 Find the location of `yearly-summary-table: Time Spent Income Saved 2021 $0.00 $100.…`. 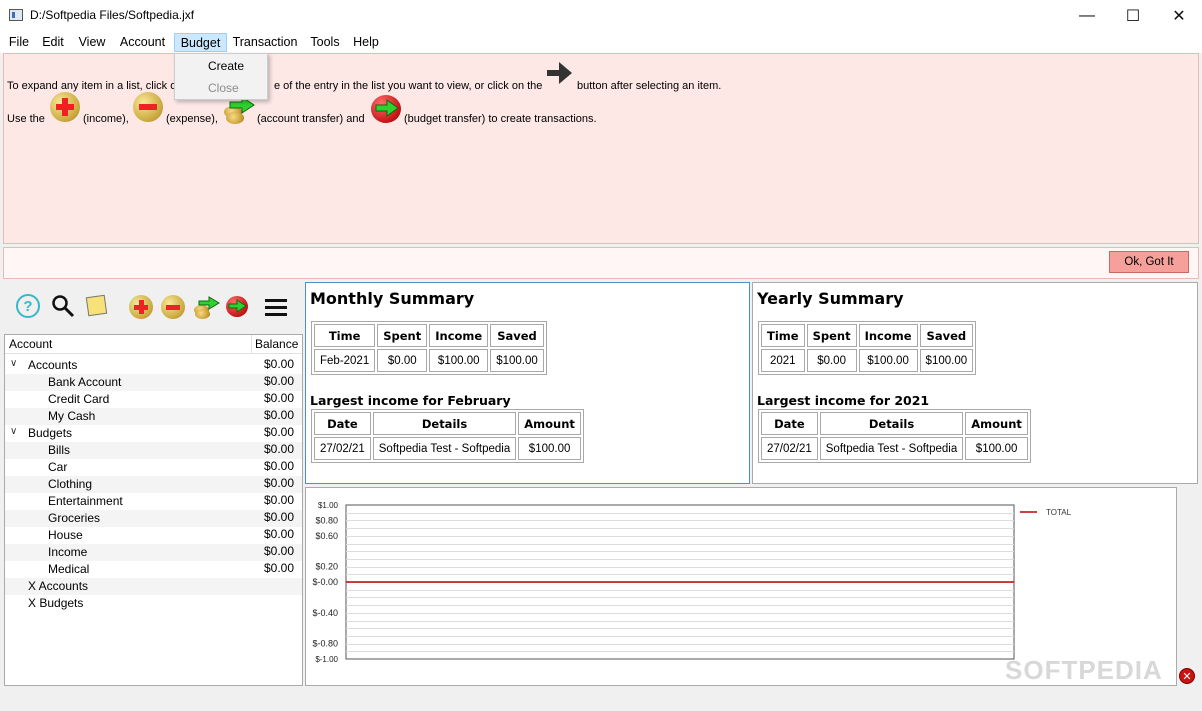

yearly-summary-table: Time Spent Income Saved 2021 $0.00 $100.… is located at coordinates (867, 348).